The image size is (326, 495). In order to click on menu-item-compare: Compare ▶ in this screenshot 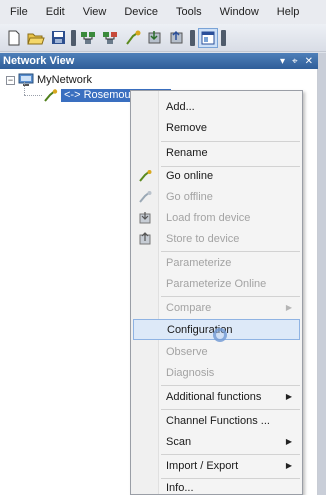, I will do `click(216, 307)`.